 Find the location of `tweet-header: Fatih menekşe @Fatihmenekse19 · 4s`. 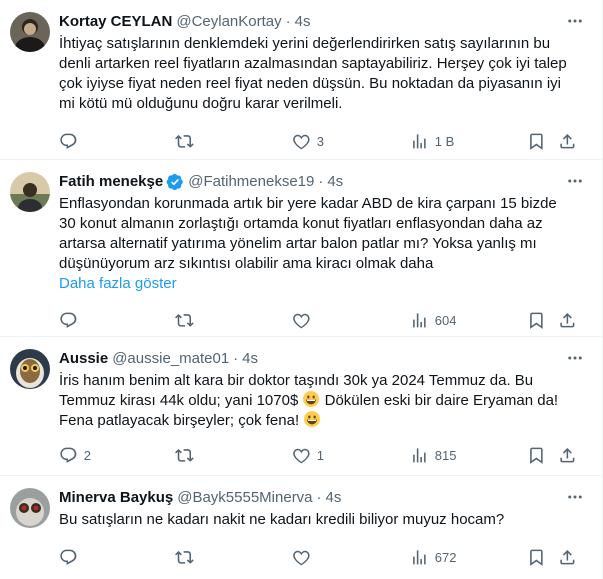

tweet-header: Fatih menekşe @Fatihmenekse19 · 4s is located at coordinates (322, 182).